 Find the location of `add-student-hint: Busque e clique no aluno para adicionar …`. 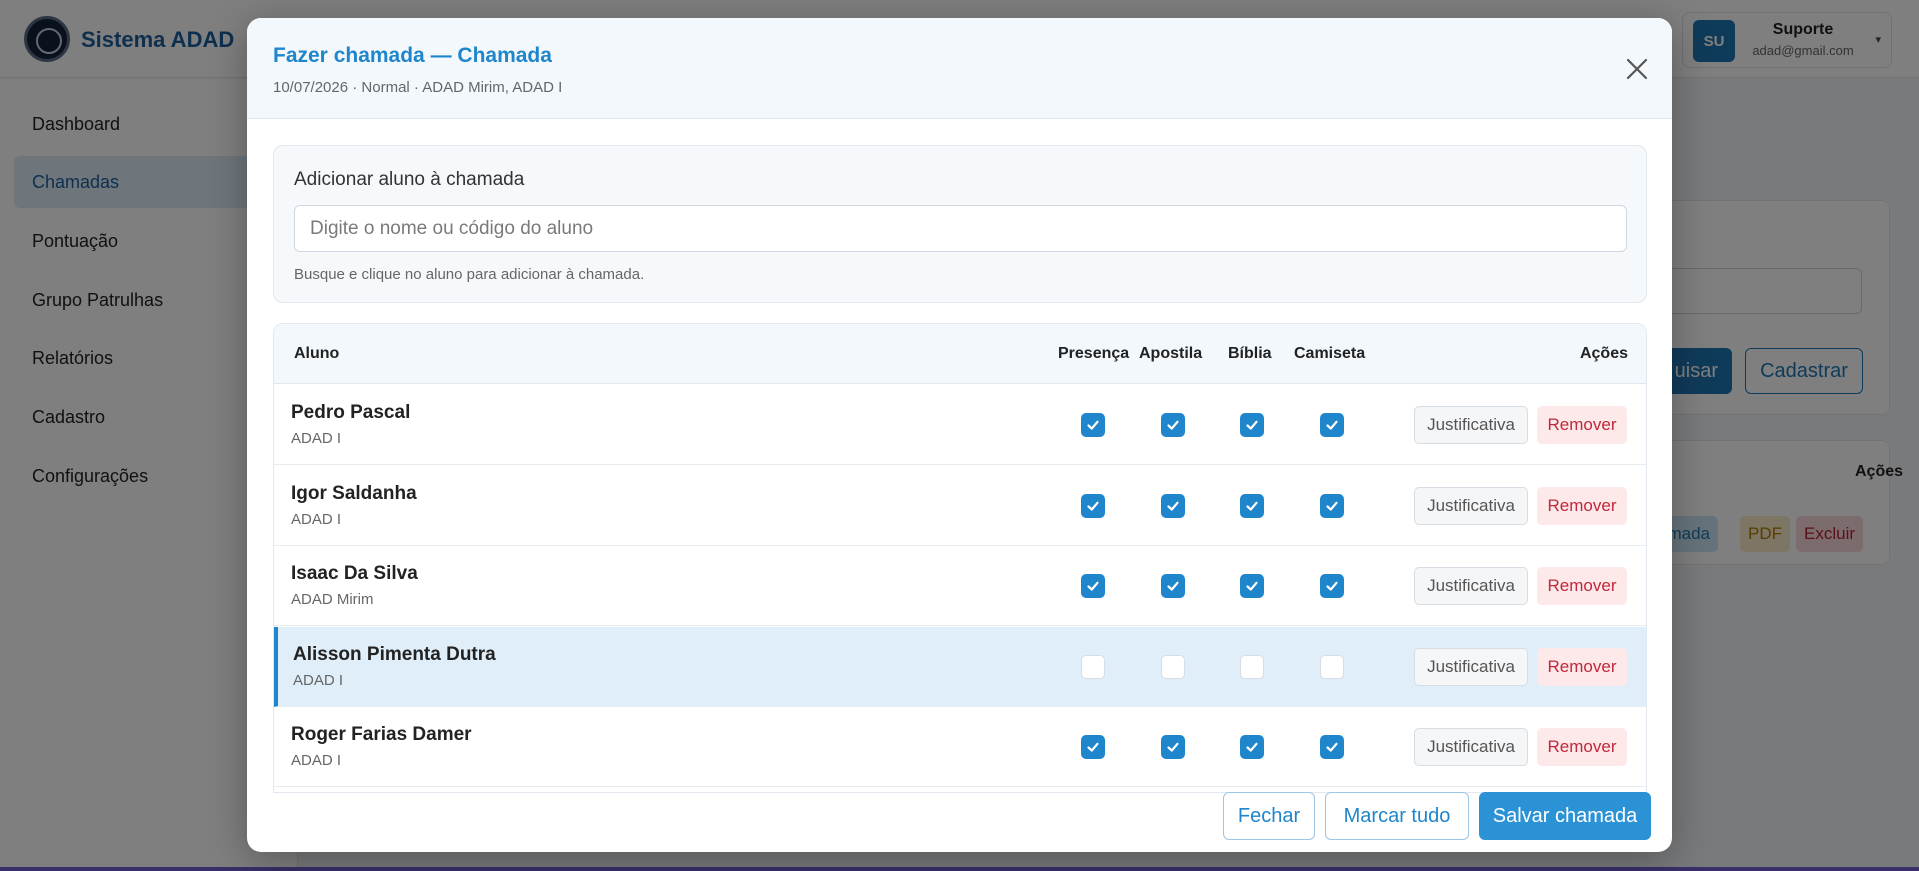

add-student-hint: Busque e clique no aluno para adicionar … is located at coordinates (469, 274).